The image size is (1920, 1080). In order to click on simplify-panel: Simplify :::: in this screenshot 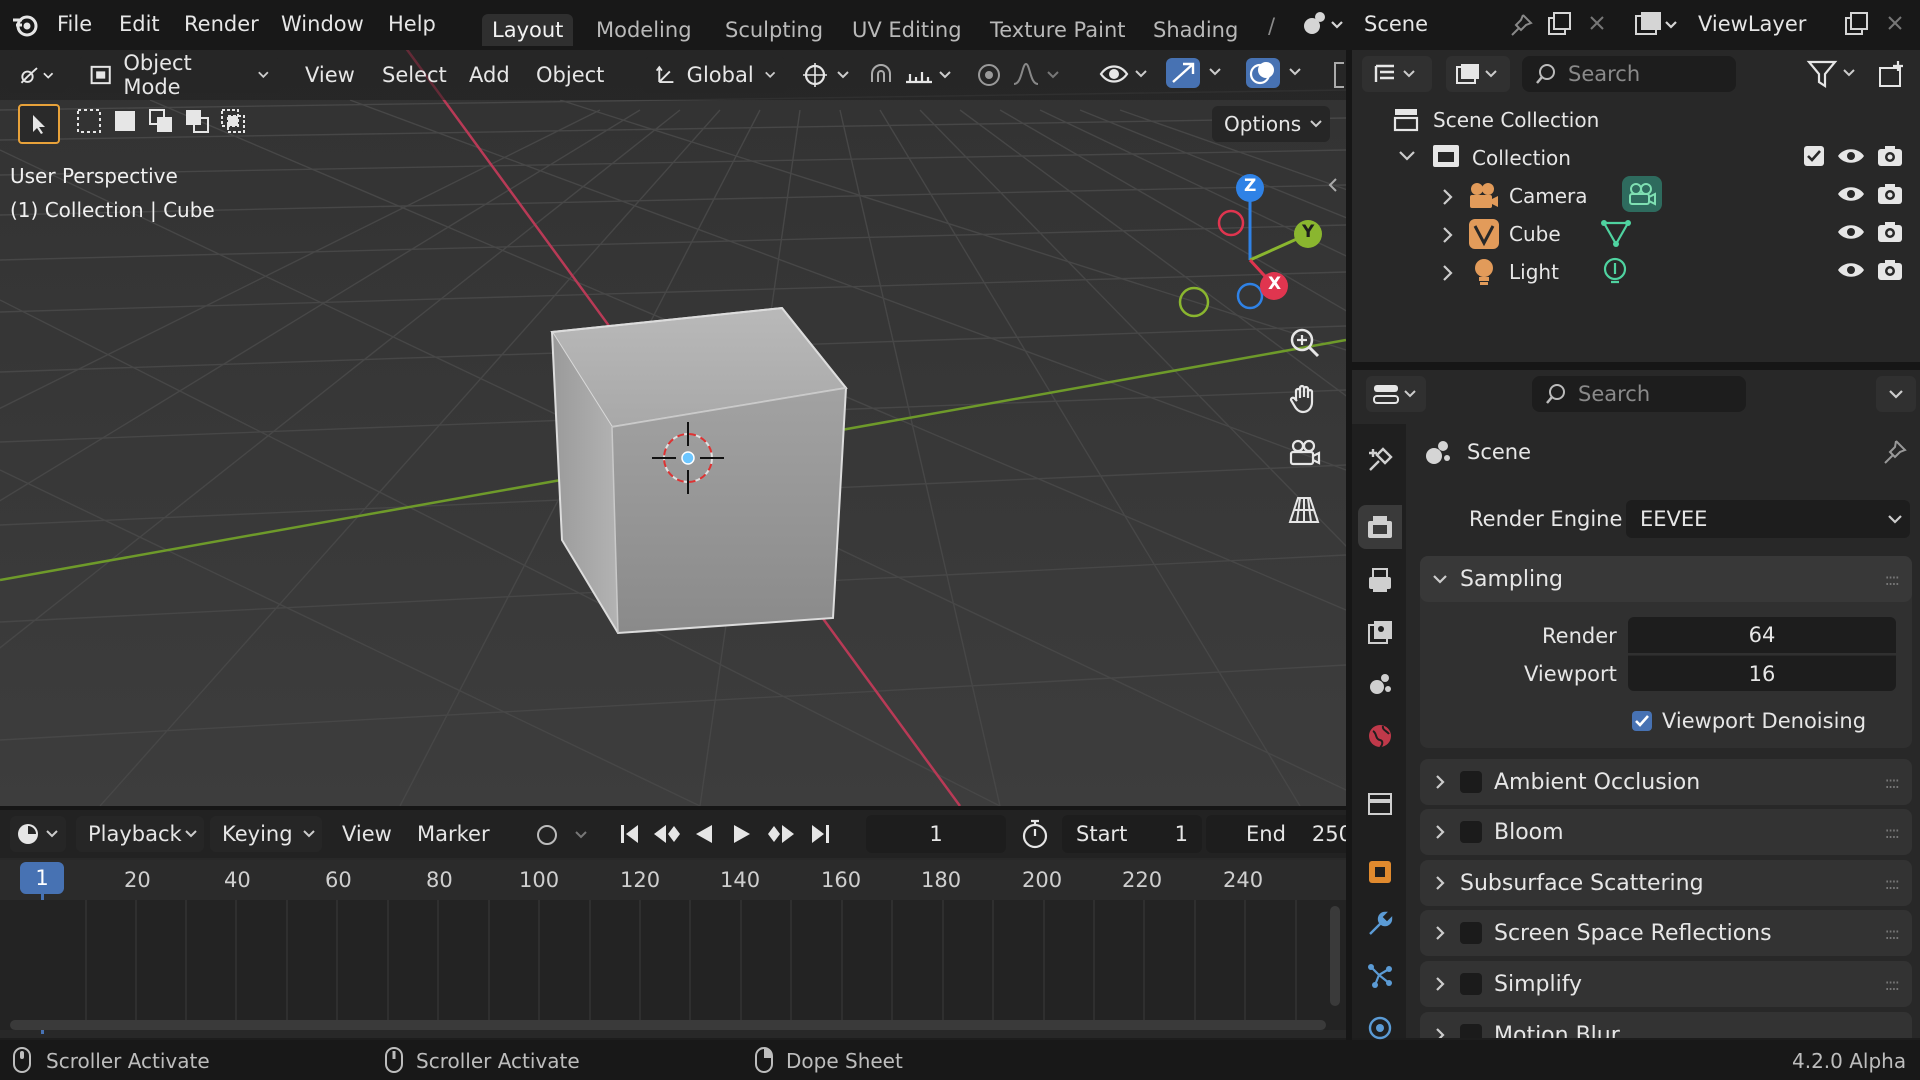, I will do `click(1666, 984)`.